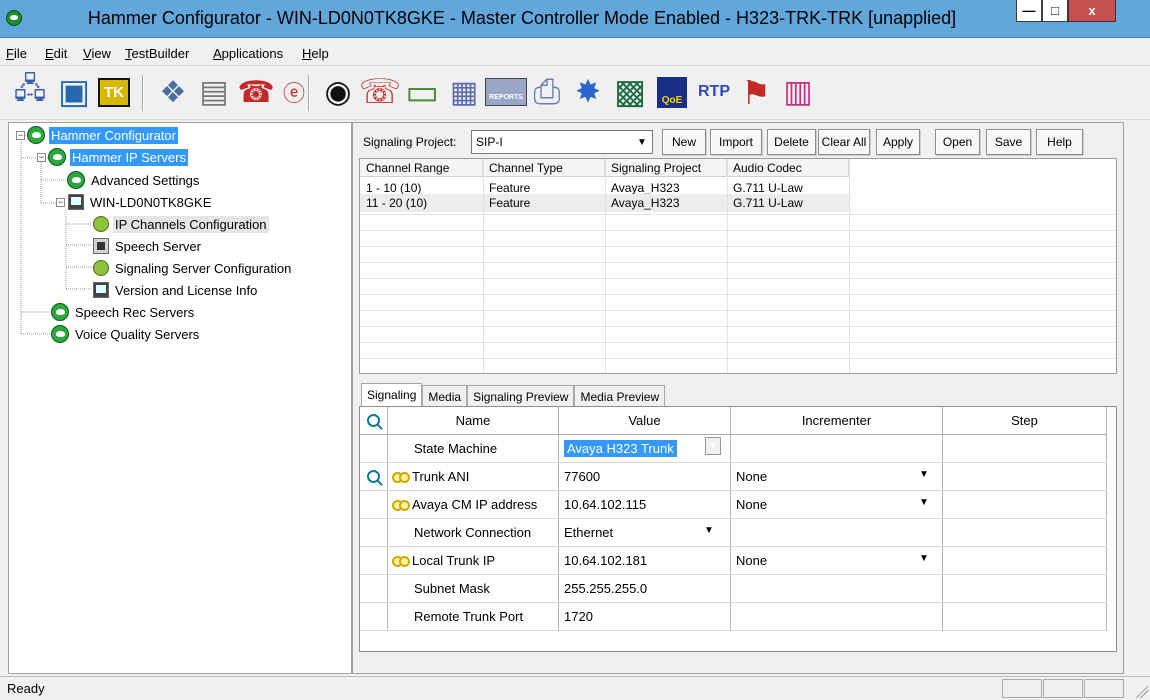 The image size is (1150, 700). What do you see at coordinates (588, 92) in the screenshot?
I see `star-network-icon: ✸` at bounding box center [588, 92].